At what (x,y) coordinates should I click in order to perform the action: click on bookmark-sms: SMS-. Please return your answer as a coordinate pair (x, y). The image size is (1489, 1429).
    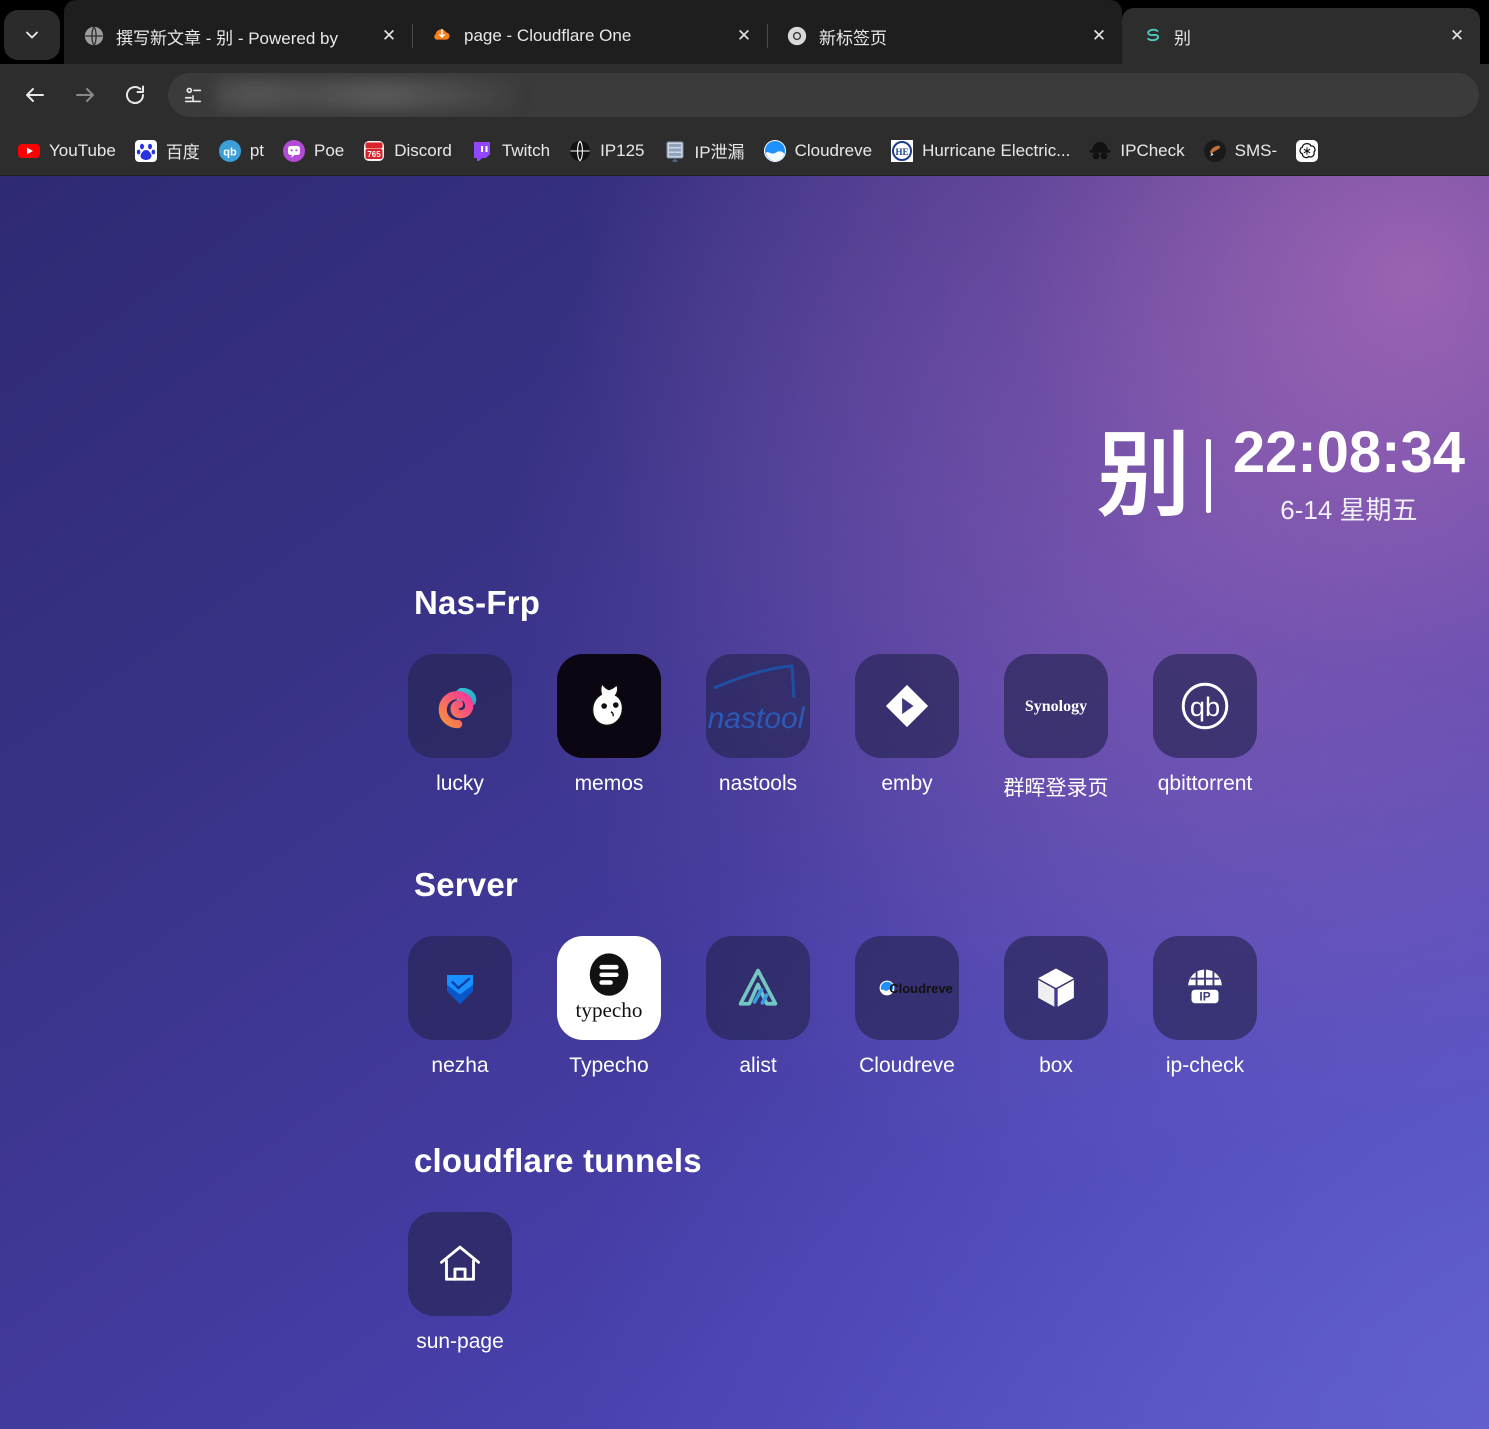
    Looking at the image, I should click on (1240, 151).